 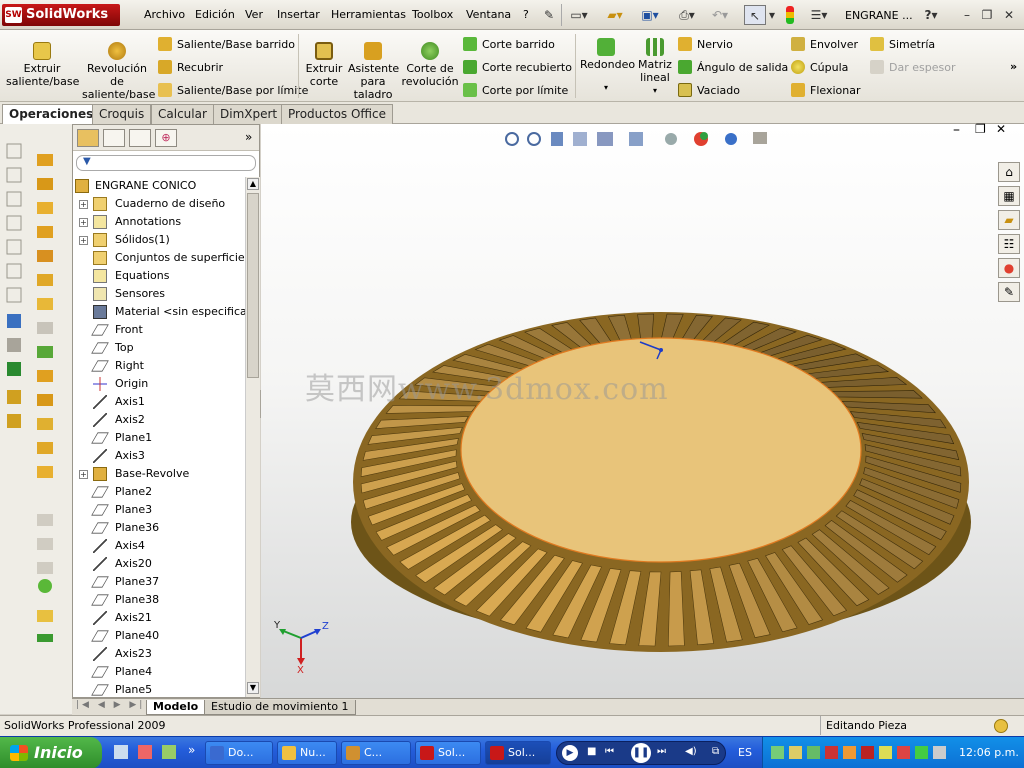 I want to click on rebuild-status-icon, so click(x=1001, y=726).